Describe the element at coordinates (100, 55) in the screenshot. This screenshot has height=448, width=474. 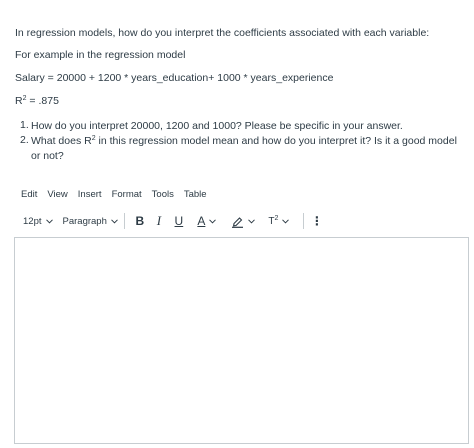
I see `example-label: For example in the regression model` at that location.